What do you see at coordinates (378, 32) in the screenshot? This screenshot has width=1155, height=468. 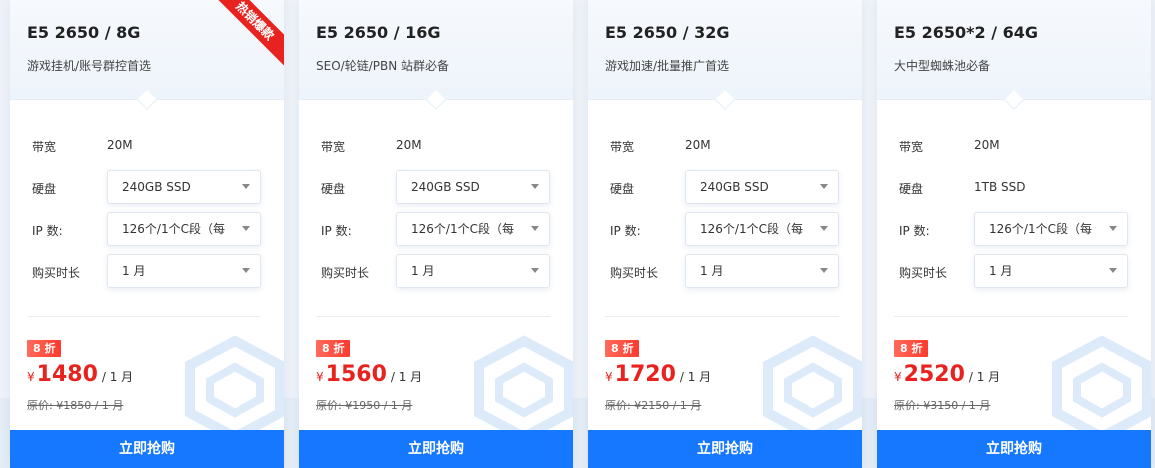 I see `plan-title: E5 2650 / 16G` at bounding box center [378, 32].